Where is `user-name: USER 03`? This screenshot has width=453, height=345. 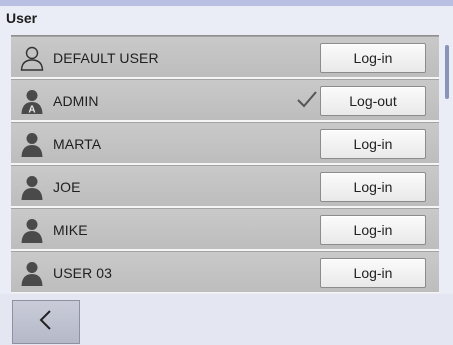
user-name: USER 03 is located at coordinates (83, 273).